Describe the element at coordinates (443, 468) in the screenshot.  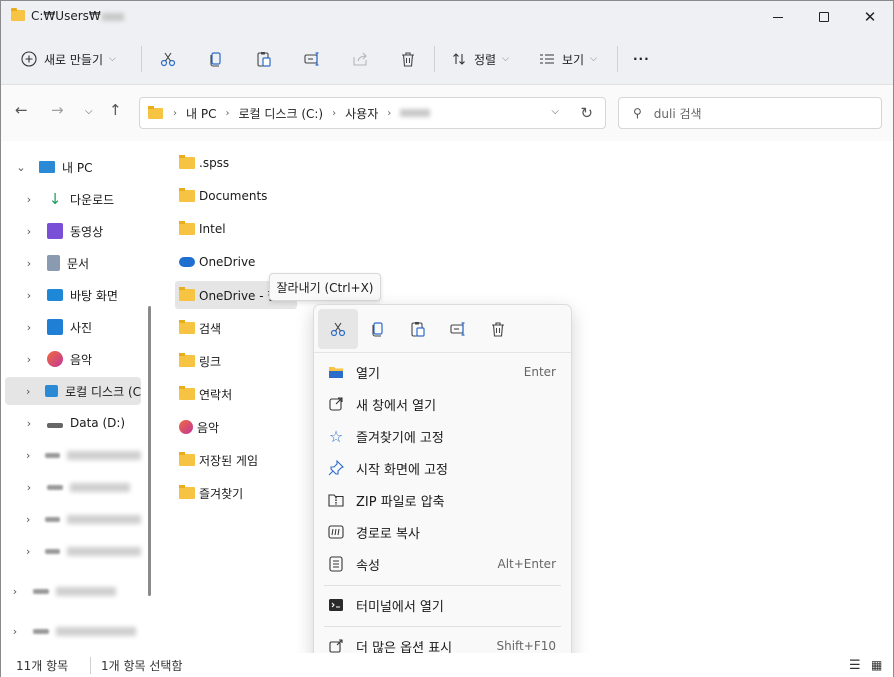
I see `menu-item-pin-start: 시작 화면에 고정` at that location.